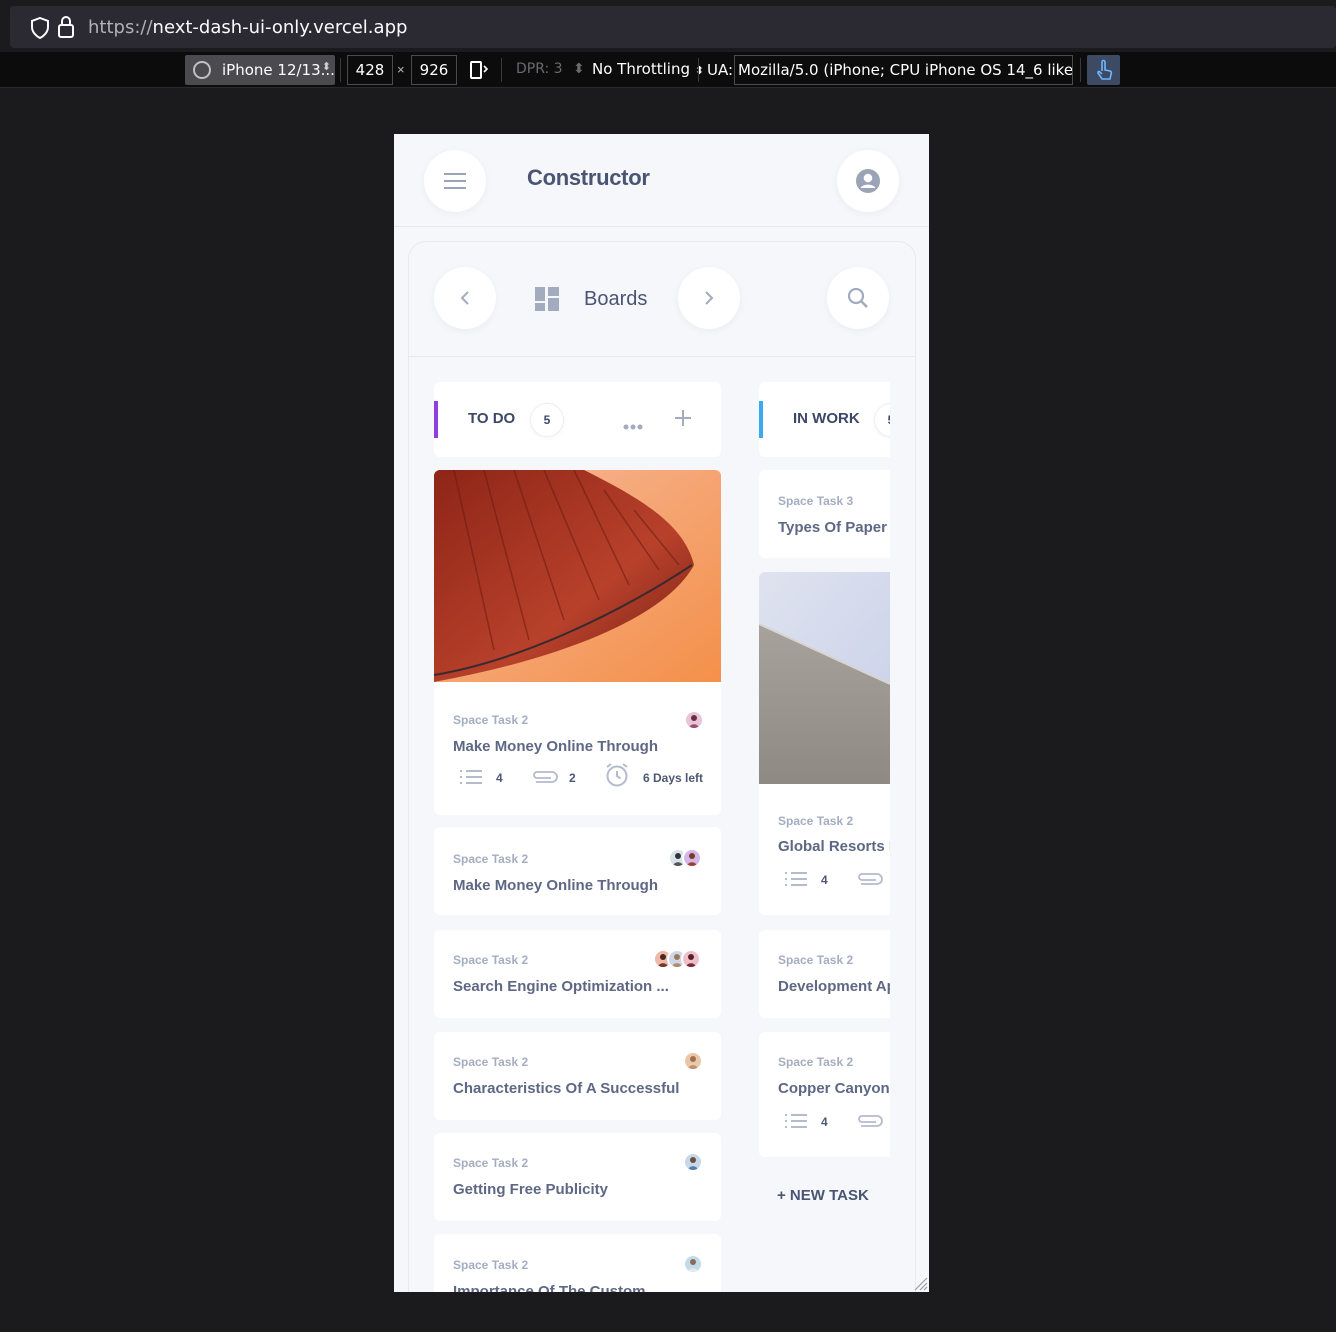 This screenshot has width=1336, height=1332. Describe the element at coordinates (577, 776) in the screenshot. I see `card-meta: 4 2 6 Days left` at that location.